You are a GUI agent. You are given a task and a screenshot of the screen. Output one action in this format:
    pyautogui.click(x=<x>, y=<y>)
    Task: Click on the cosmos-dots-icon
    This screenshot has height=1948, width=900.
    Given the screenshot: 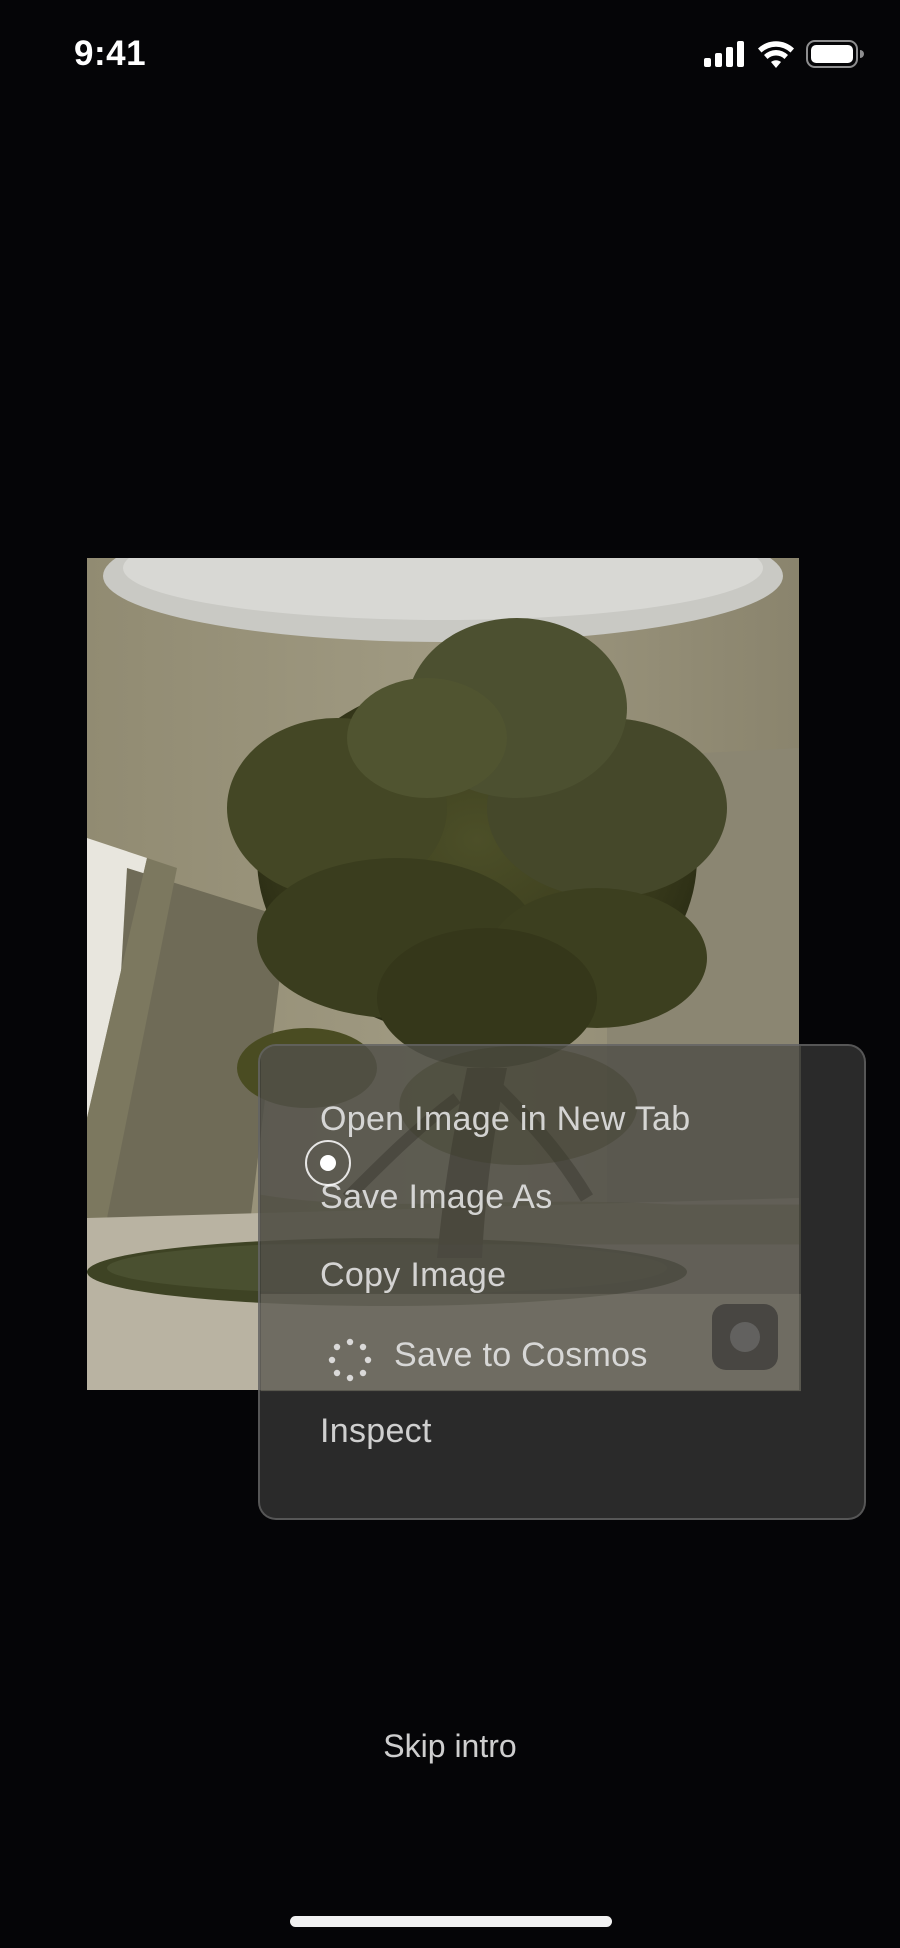 What is the action you would take?
    pyautogui.click(x=350, y=1360)
    